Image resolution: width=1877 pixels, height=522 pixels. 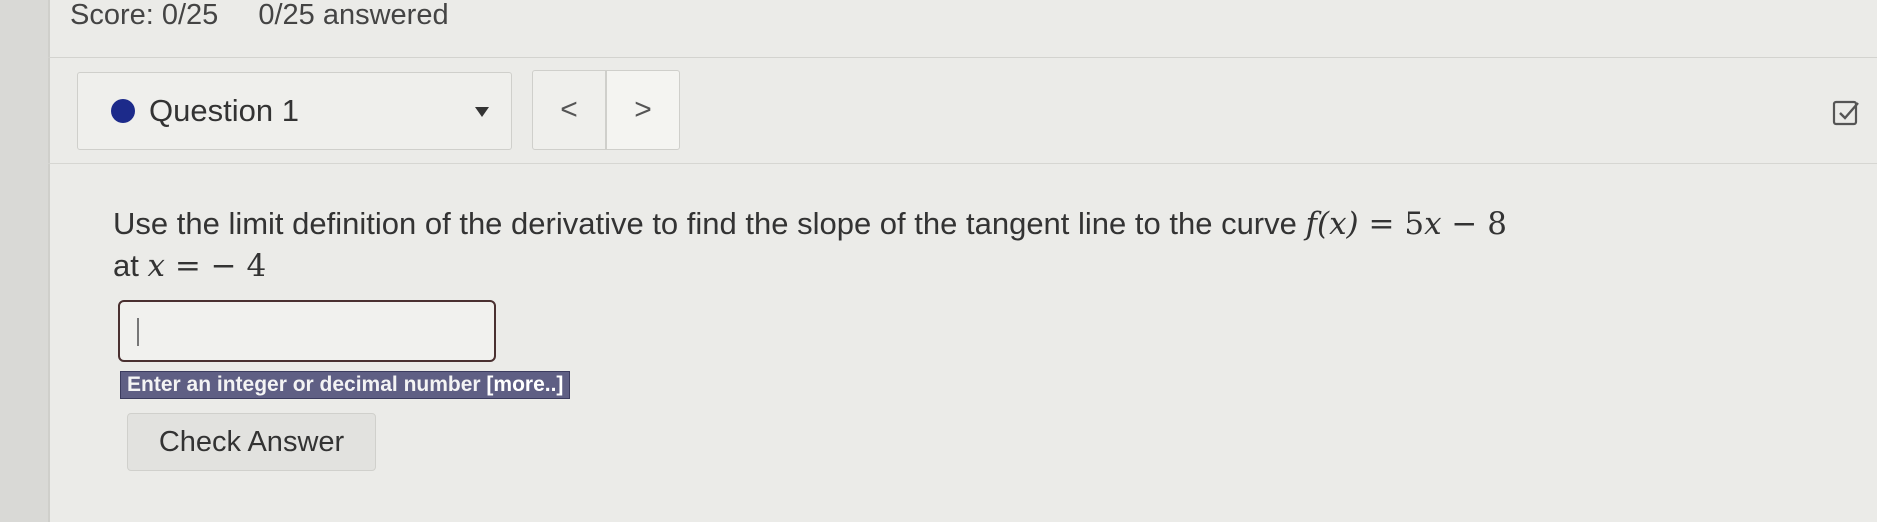 I want to click on answer-input, so click(x=307, y=331).